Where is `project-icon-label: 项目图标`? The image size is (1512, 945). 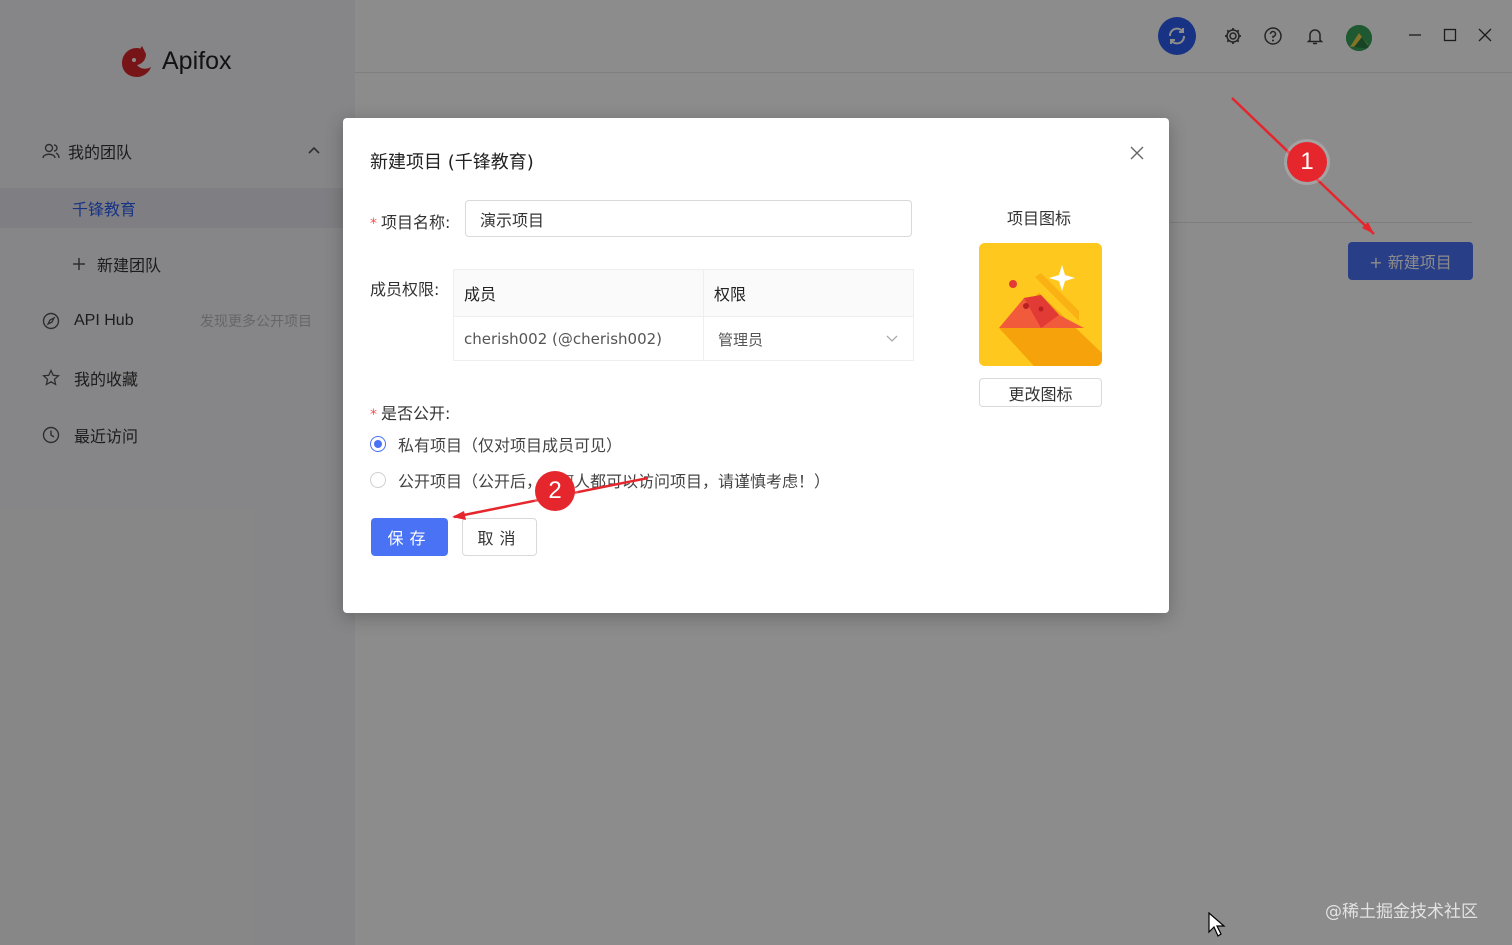 project-icon-label: 项目图标 is located at coordinates (1039, 218).